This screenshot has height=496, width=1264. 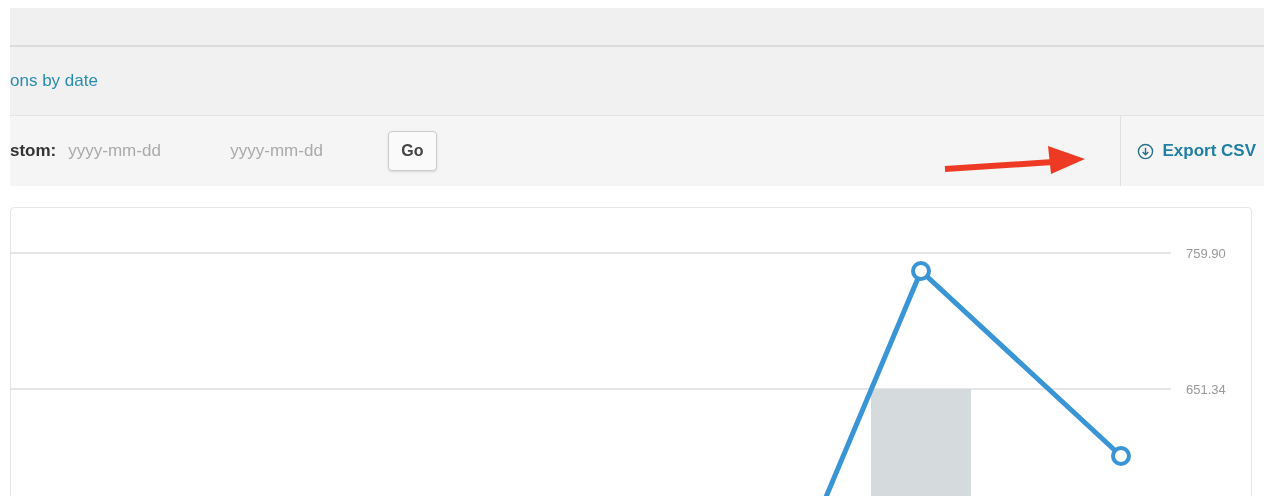 I want to click on go-button: Go, so click(x=412, y=151).